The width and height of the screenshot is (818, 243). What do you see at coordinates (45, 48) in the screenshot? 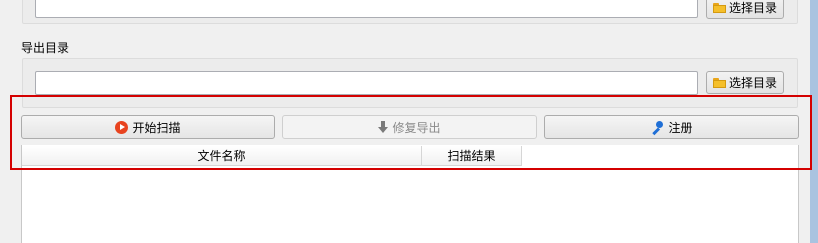
I see `export-directory-label: 导出目录` at bounding box center [45, 48].